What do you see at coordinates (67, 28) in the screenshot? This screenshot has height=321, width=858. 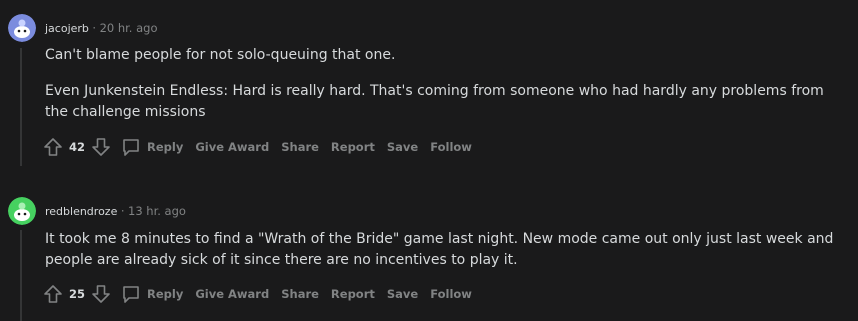 I see `username: jacojerb` at bounding box center [67, 28].